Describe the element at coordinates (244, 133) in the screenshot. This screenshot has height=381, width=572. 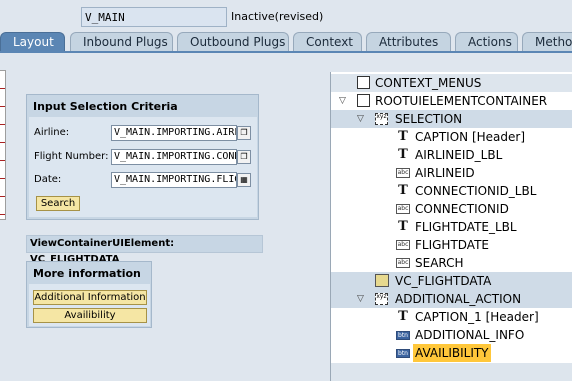
I see `airline-help-icon: ❐` at that location.